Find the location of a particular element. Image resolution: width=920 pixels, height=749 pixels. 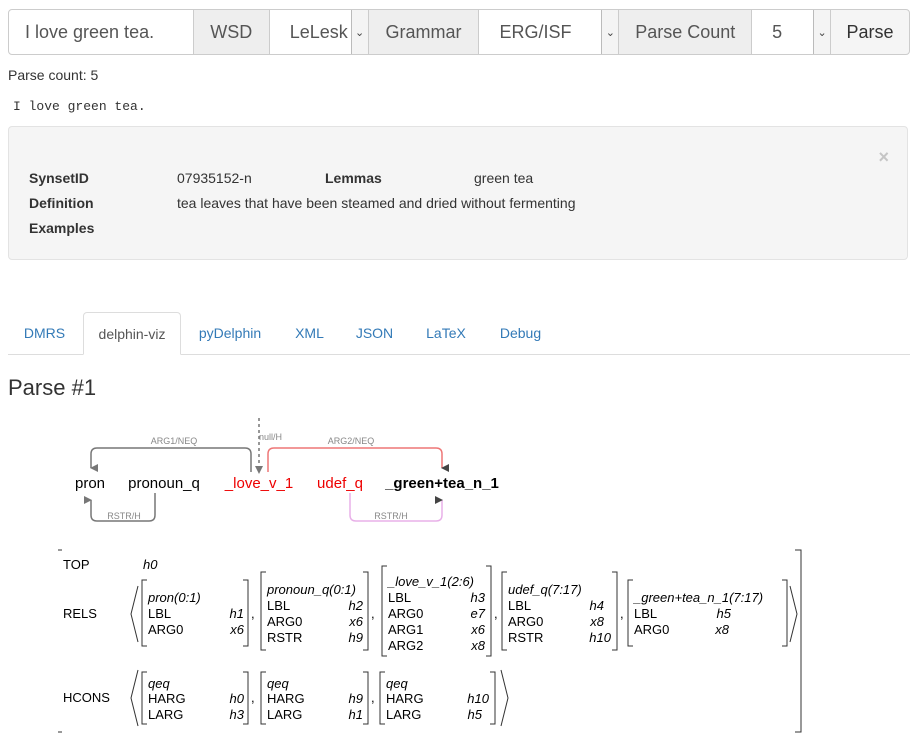

svg-text: _love_v_1(2:6) is located at coordinates (430, 581).